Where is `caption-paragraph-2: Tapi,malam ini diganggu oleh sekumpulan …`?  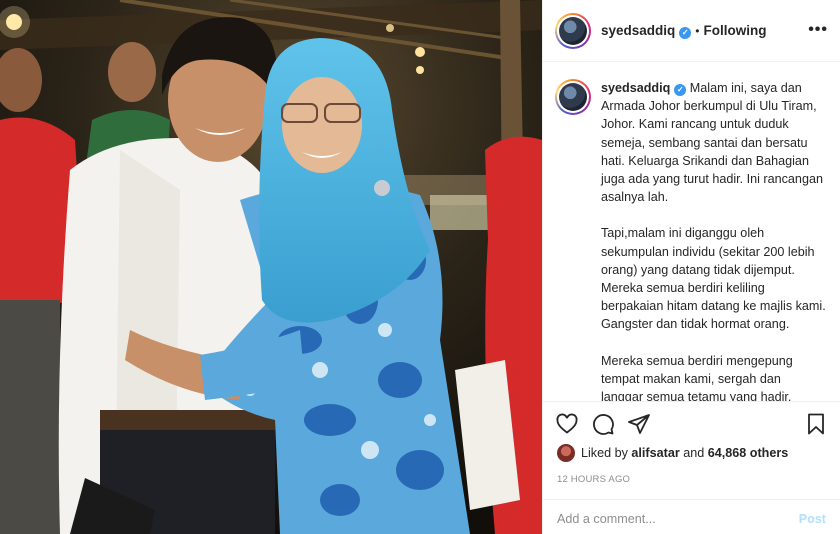 caption-paragraph-2: Tapi,malam ini diganggu oleh sekumpulan … is located at coordinates (713, 279).